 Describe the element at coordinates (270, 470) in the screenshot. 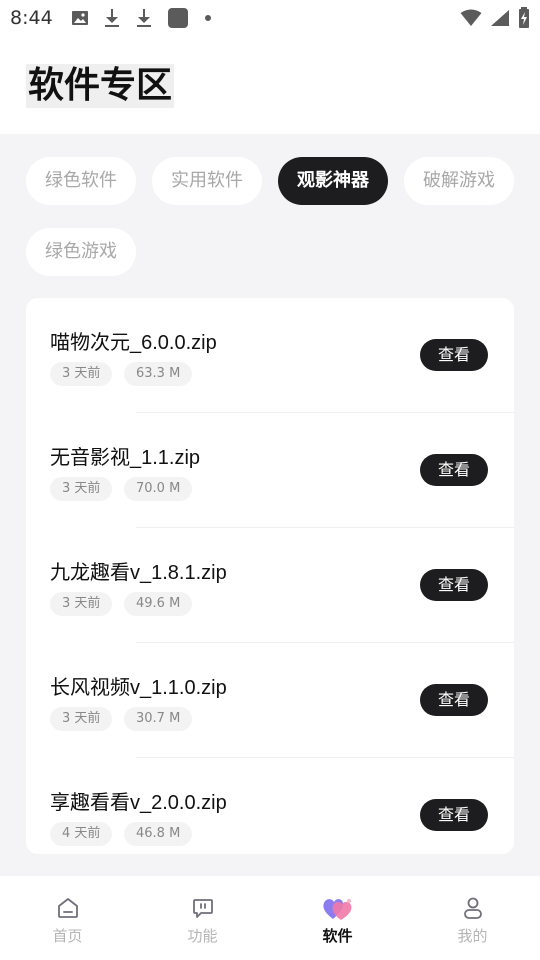

I see `list-item: 无音影视_1.1.zip 3 天前 70.0 M 查看` at that location.